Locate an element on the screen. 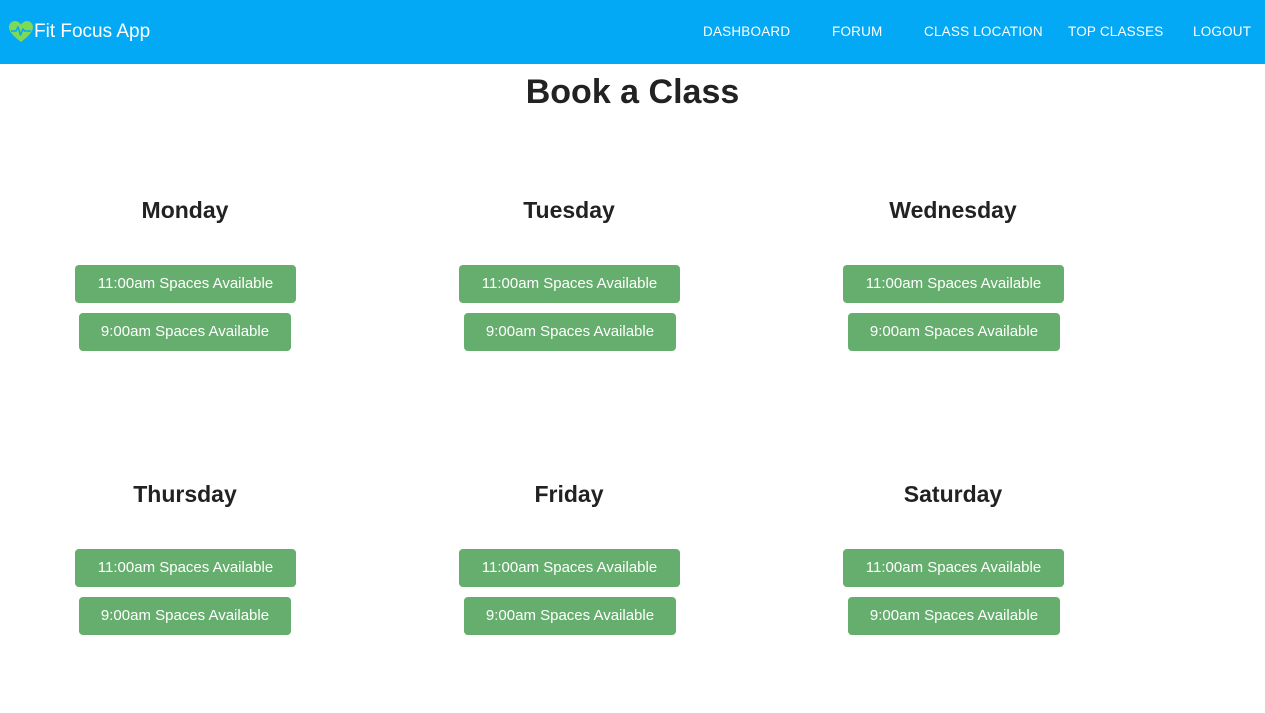 The image size is (1265, 713). day-column-tuesday: Tuesday is located at coordinates (569, 210).